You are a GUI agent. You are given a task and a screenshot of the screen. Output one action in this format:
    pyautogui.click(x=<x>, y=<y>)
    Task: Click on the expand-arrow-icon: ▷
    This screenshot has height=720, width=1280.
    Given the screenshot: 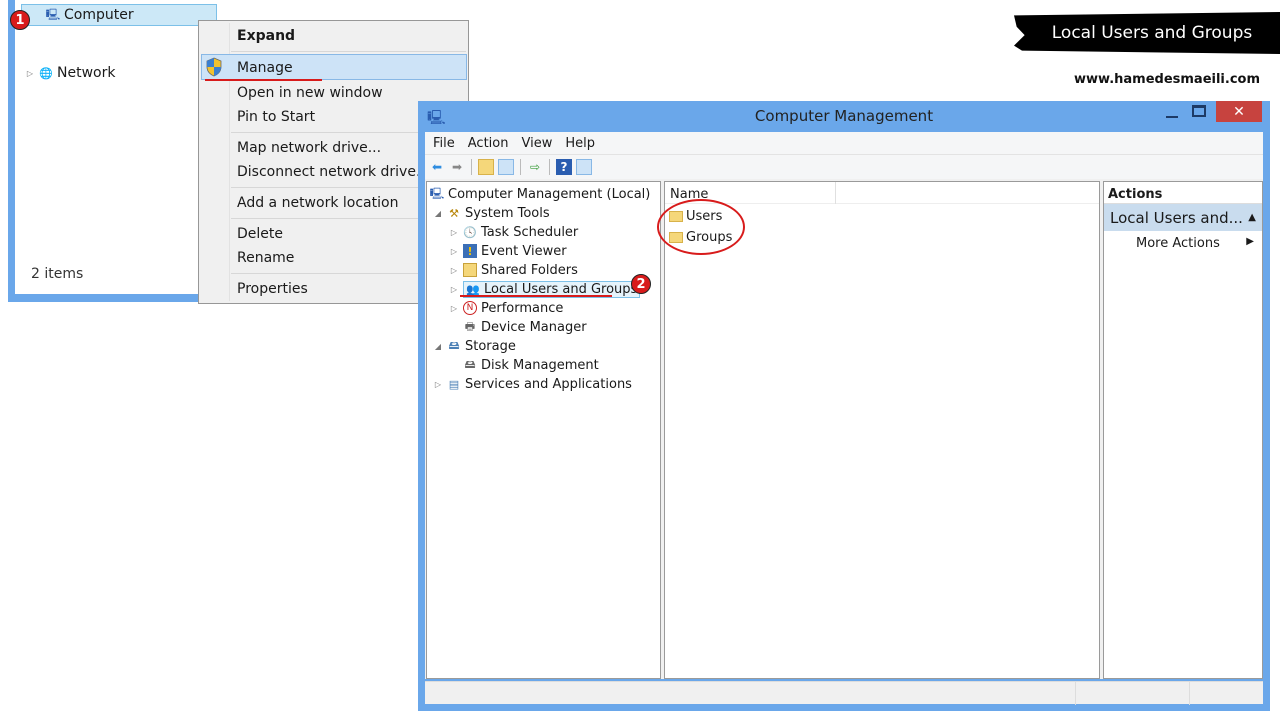 What is the action you would take?
    pyautogui.click(x=30, y=73)
    